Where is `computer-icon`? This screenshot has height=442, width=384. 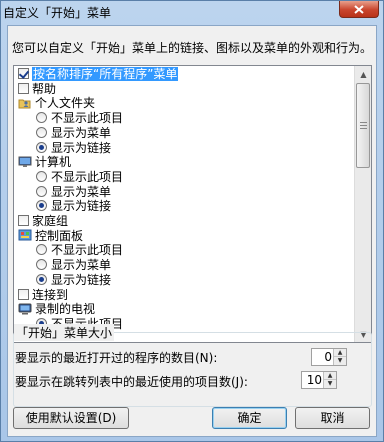
computer-icon is located at coordinates (25, 162).